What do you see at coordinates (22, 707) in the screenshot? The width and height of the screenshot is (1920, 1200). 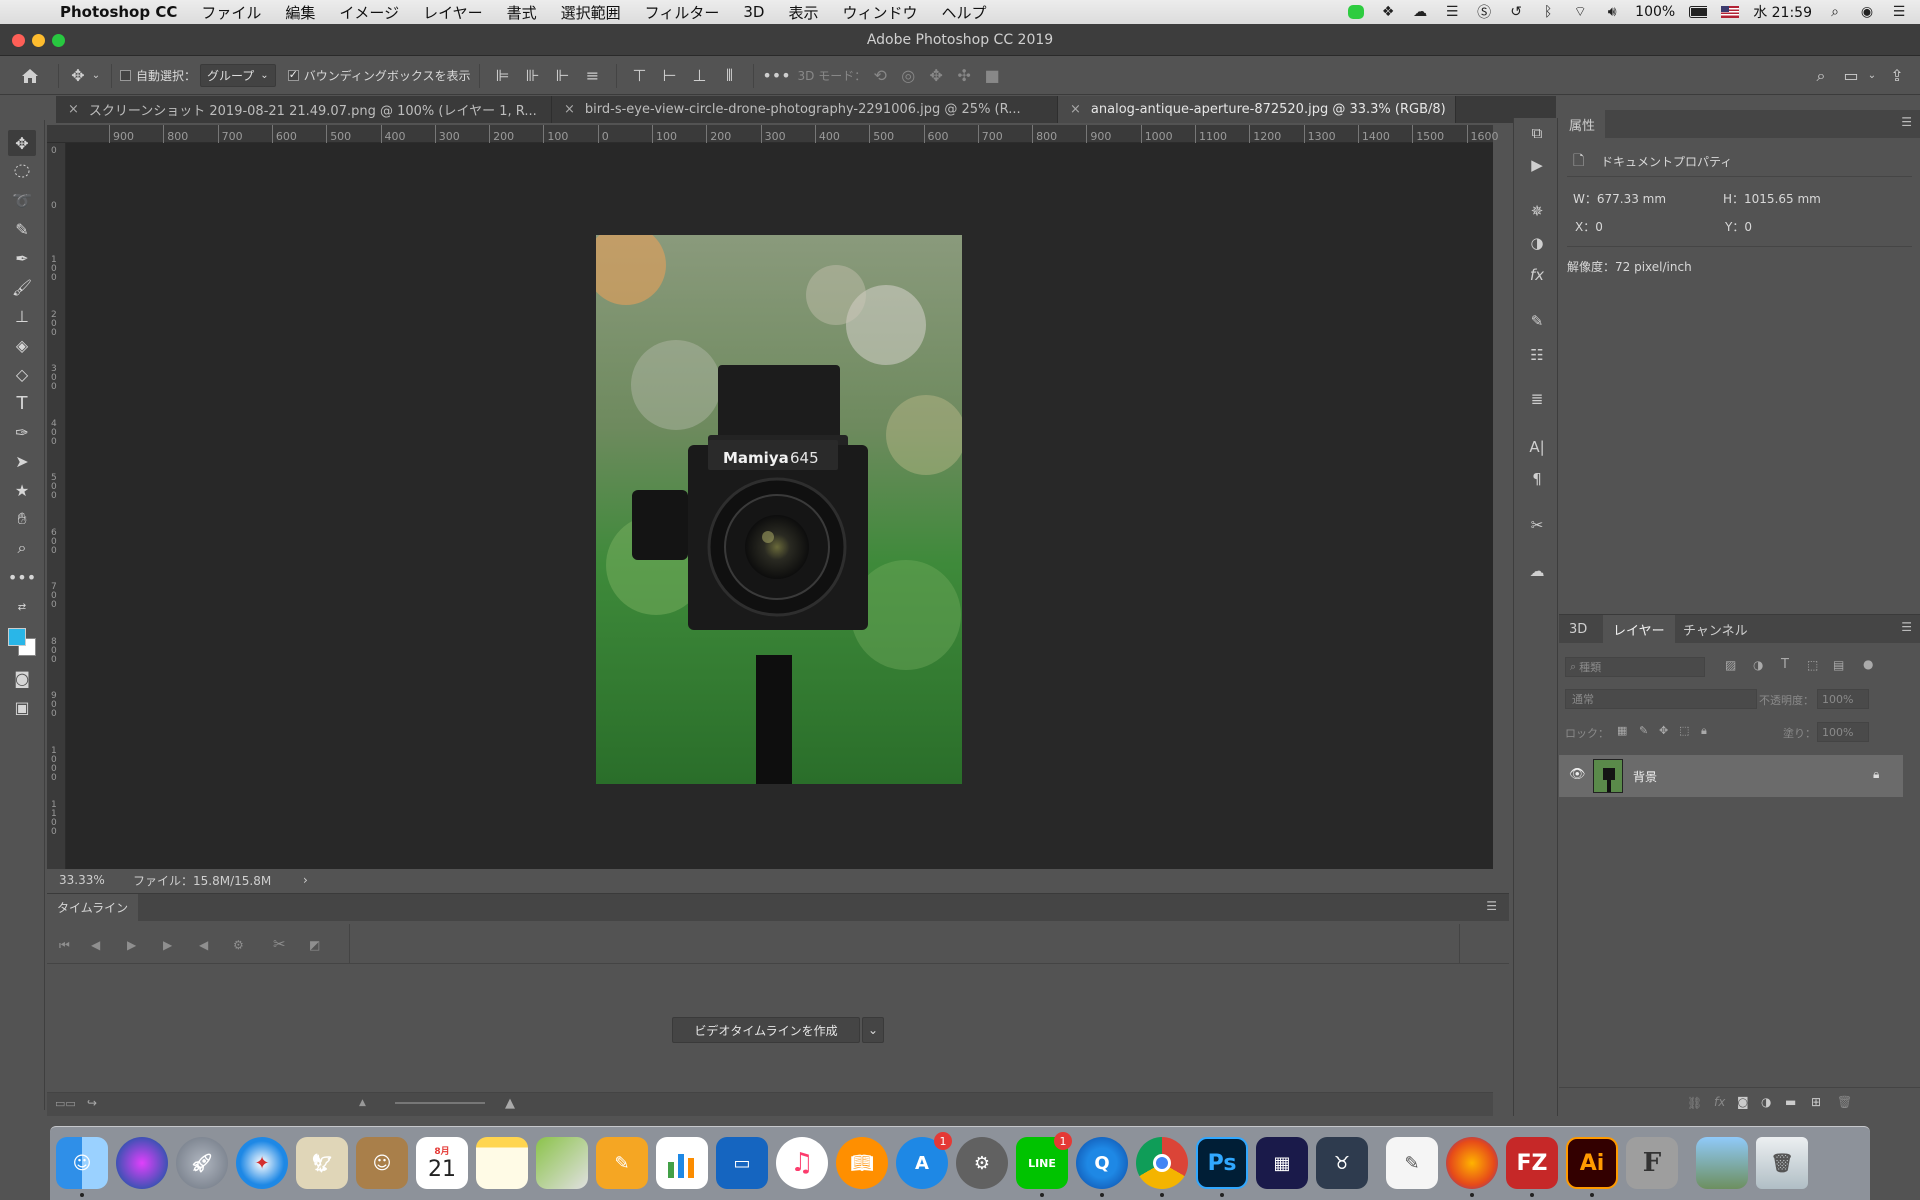 I see `screen-mode-icon: ▣` at bounding box center [22, 707].